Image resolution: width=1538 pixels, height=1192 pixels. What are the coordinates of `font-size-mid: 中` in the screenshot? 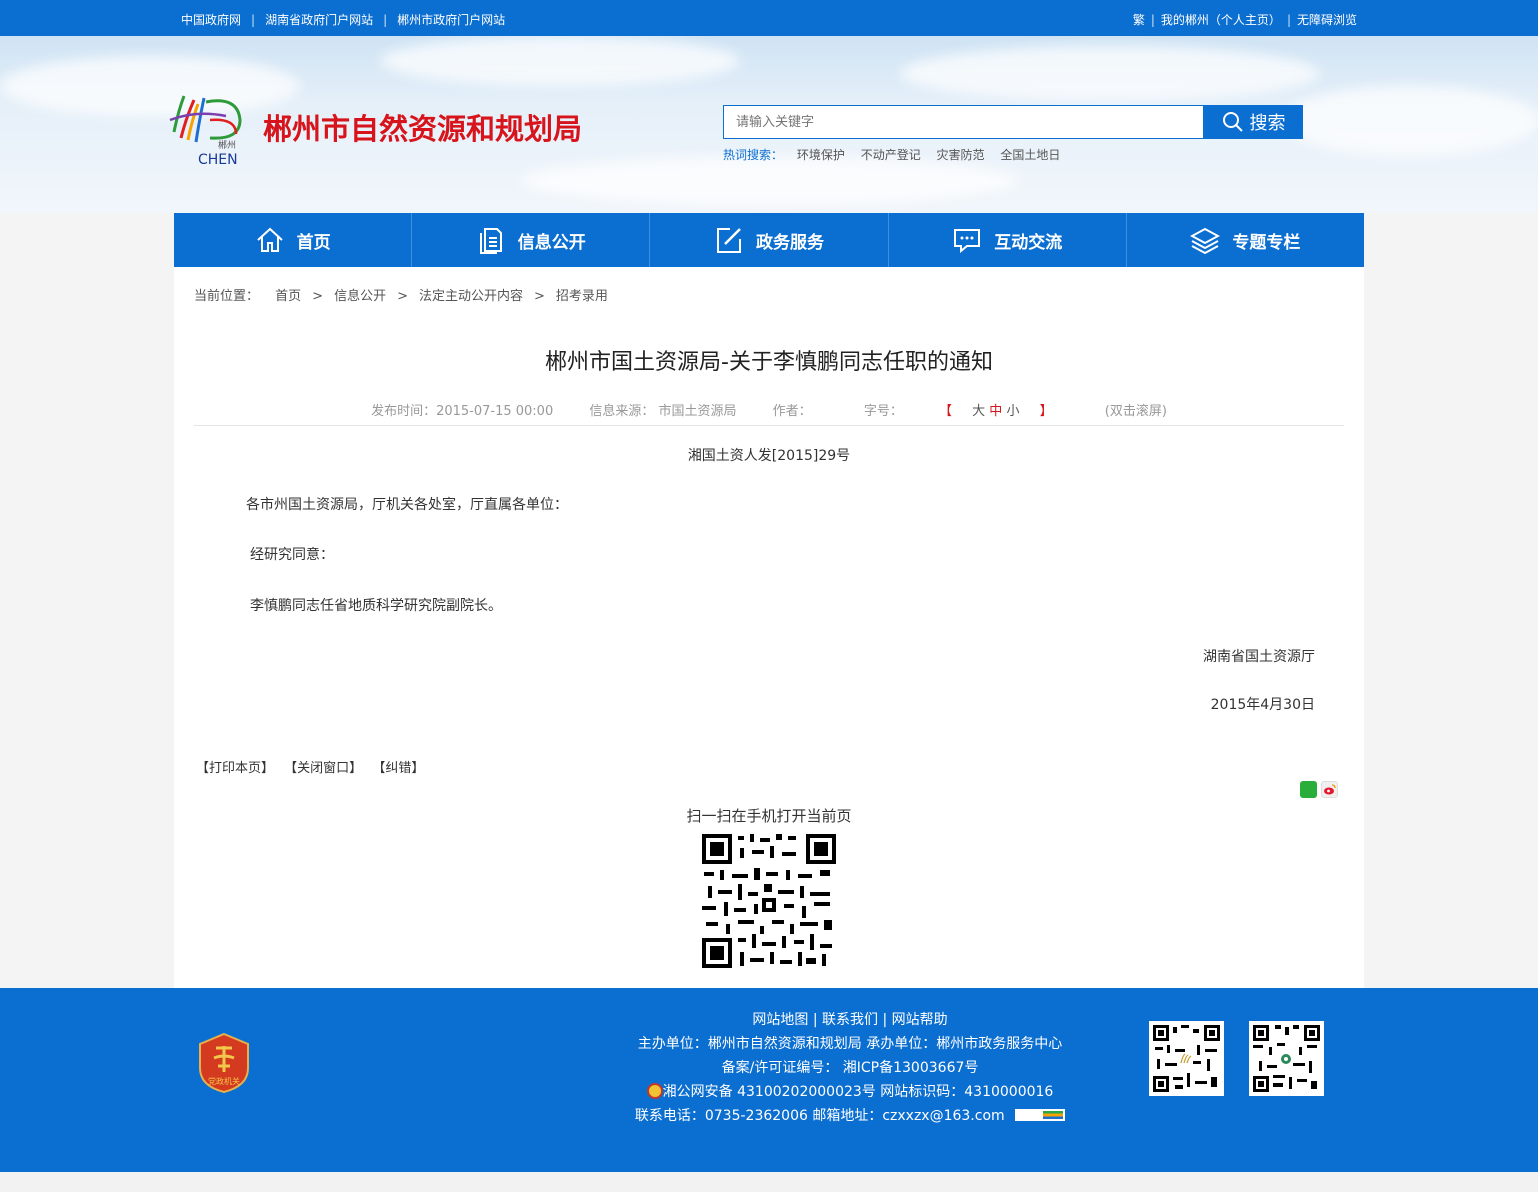 It's located at (995, 411).